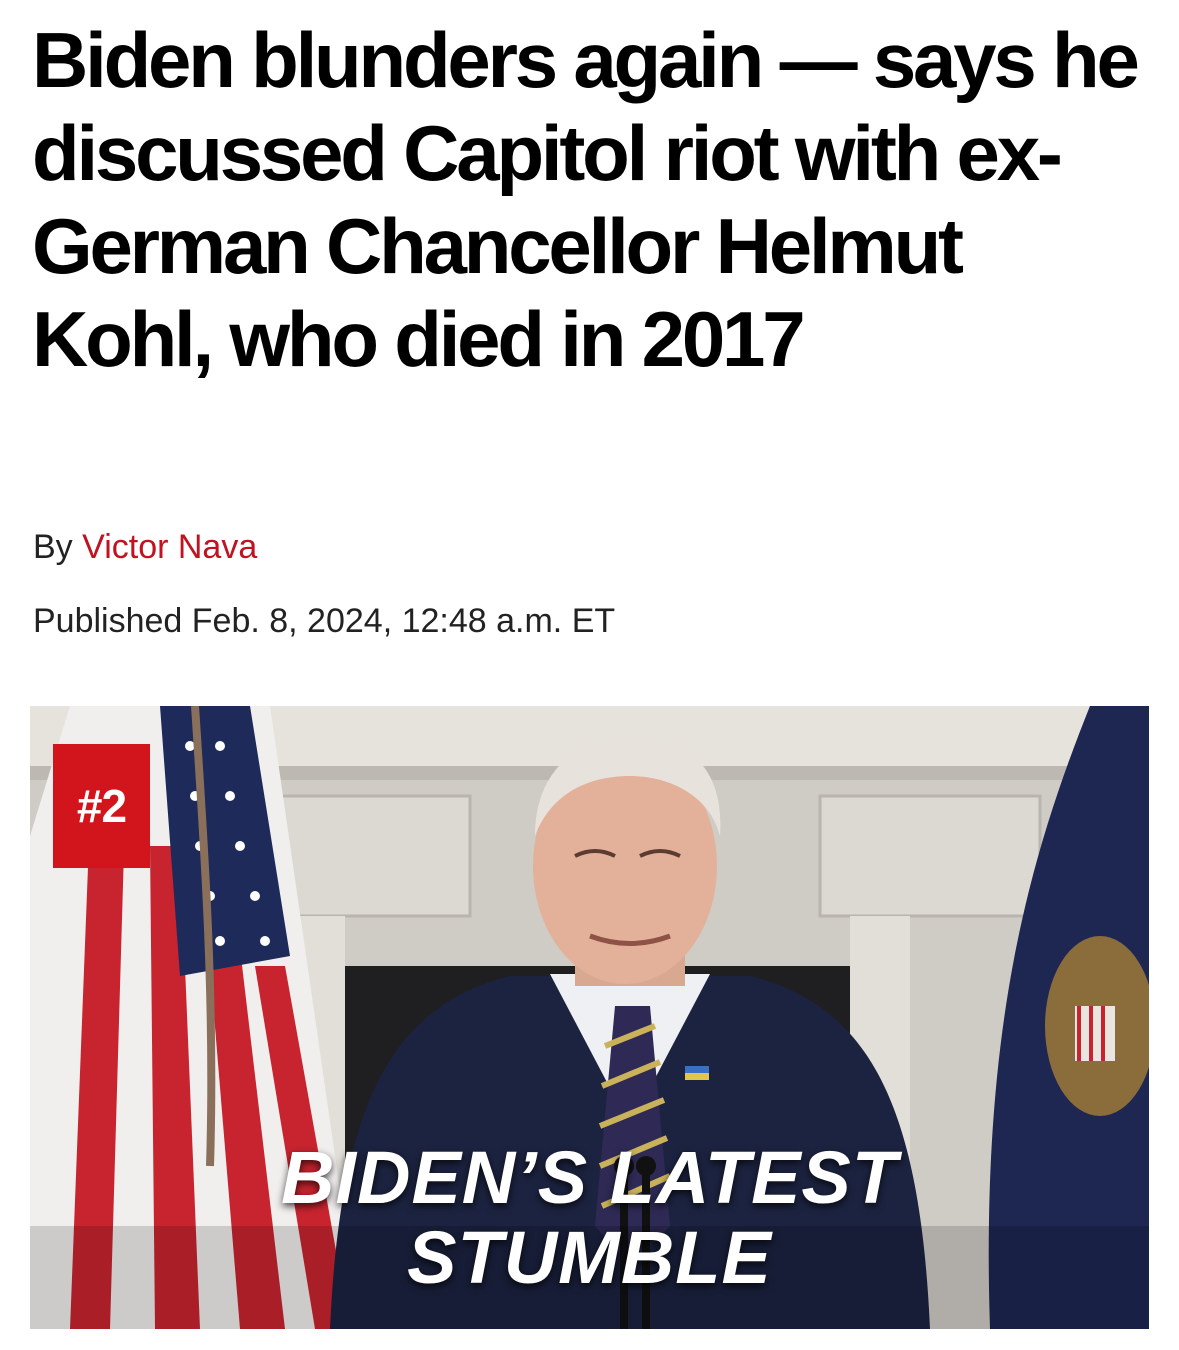 This screenshot has height=1350, width=1179. What do you see at coordinates (324, 621) in the screenshot?
I see `publish-date: Published Feb. 8, 2024, 12:48 a.m. ET` at bounding box center [324, 621].